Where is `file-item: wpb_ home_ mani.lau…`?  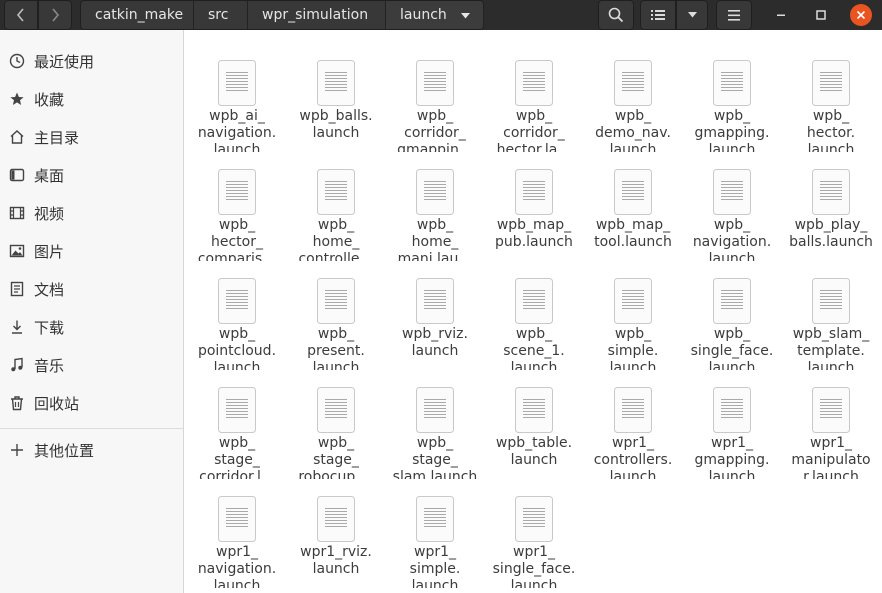 file-item: wpb_ home_ mani.lau… is located at coordinates (435, 207).